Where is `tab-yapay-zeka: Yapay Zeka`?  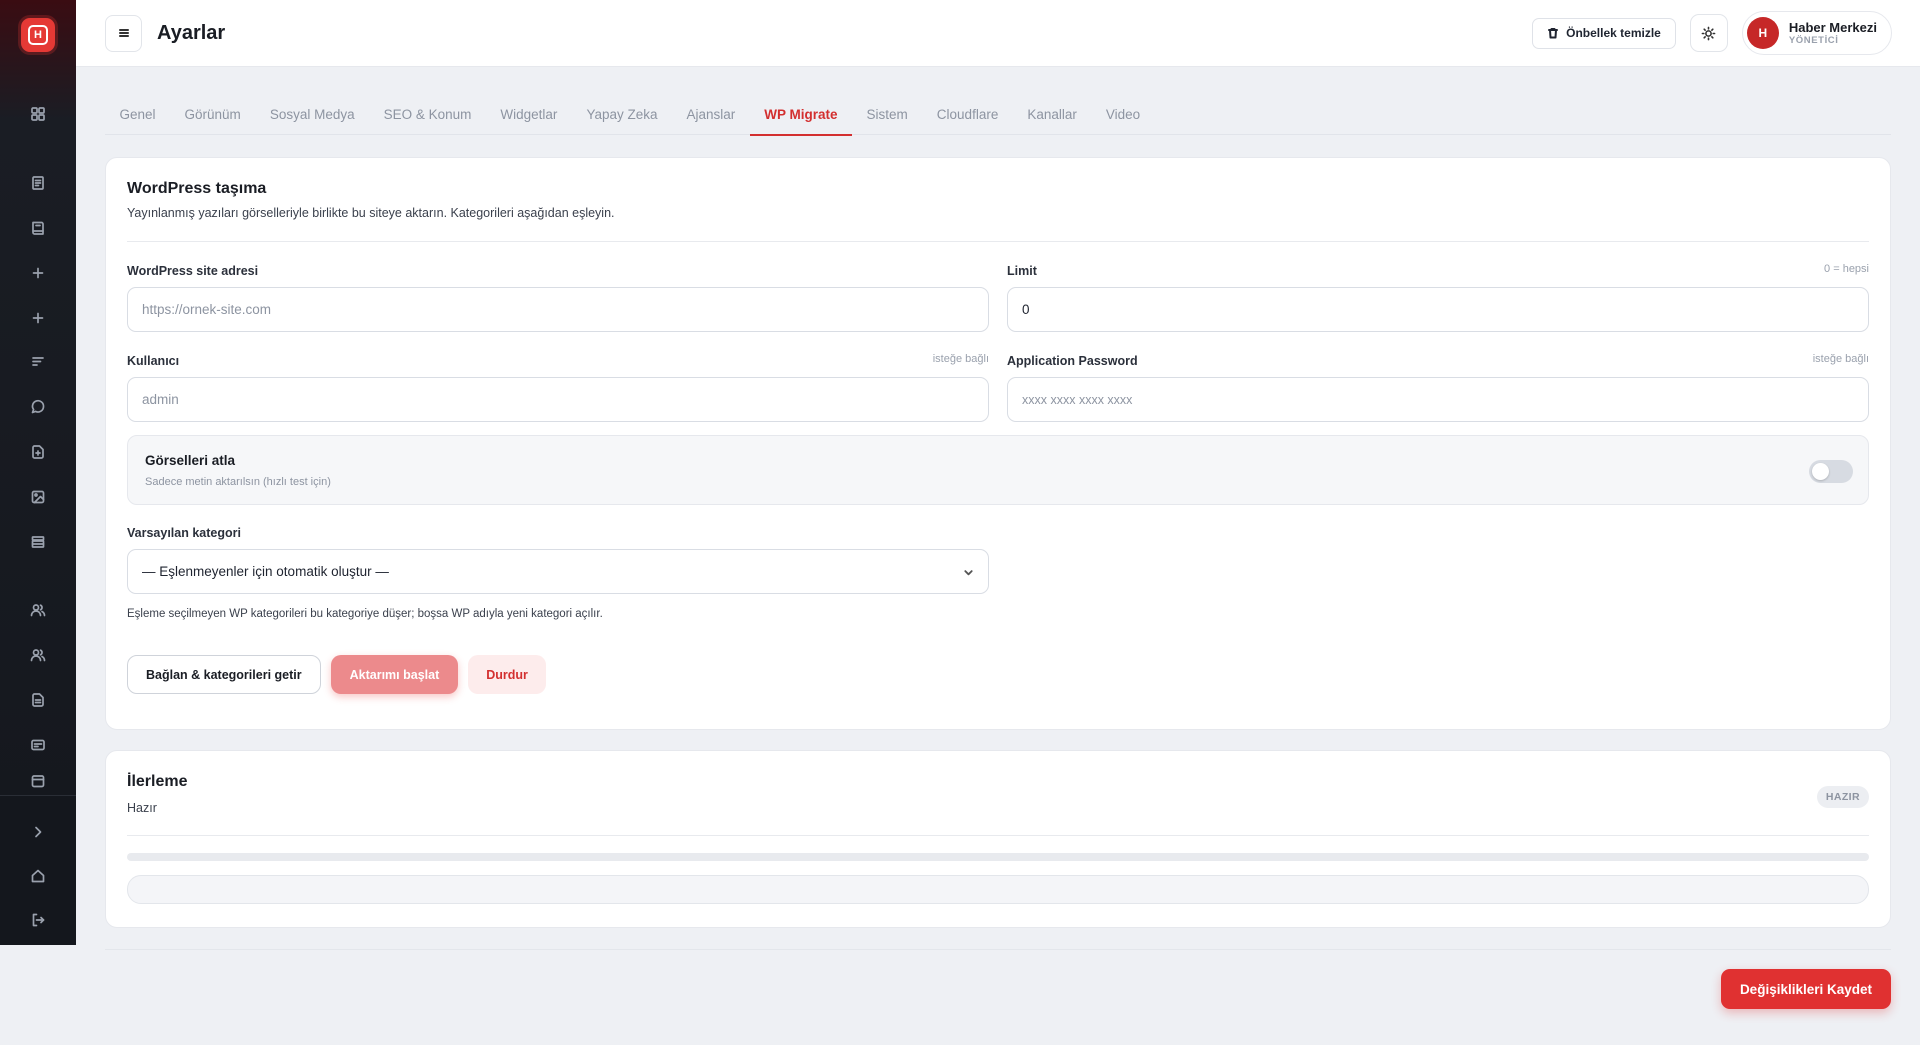 tab-yapay-zeka: Yapay Zeka is located at coordinates (622, 114).